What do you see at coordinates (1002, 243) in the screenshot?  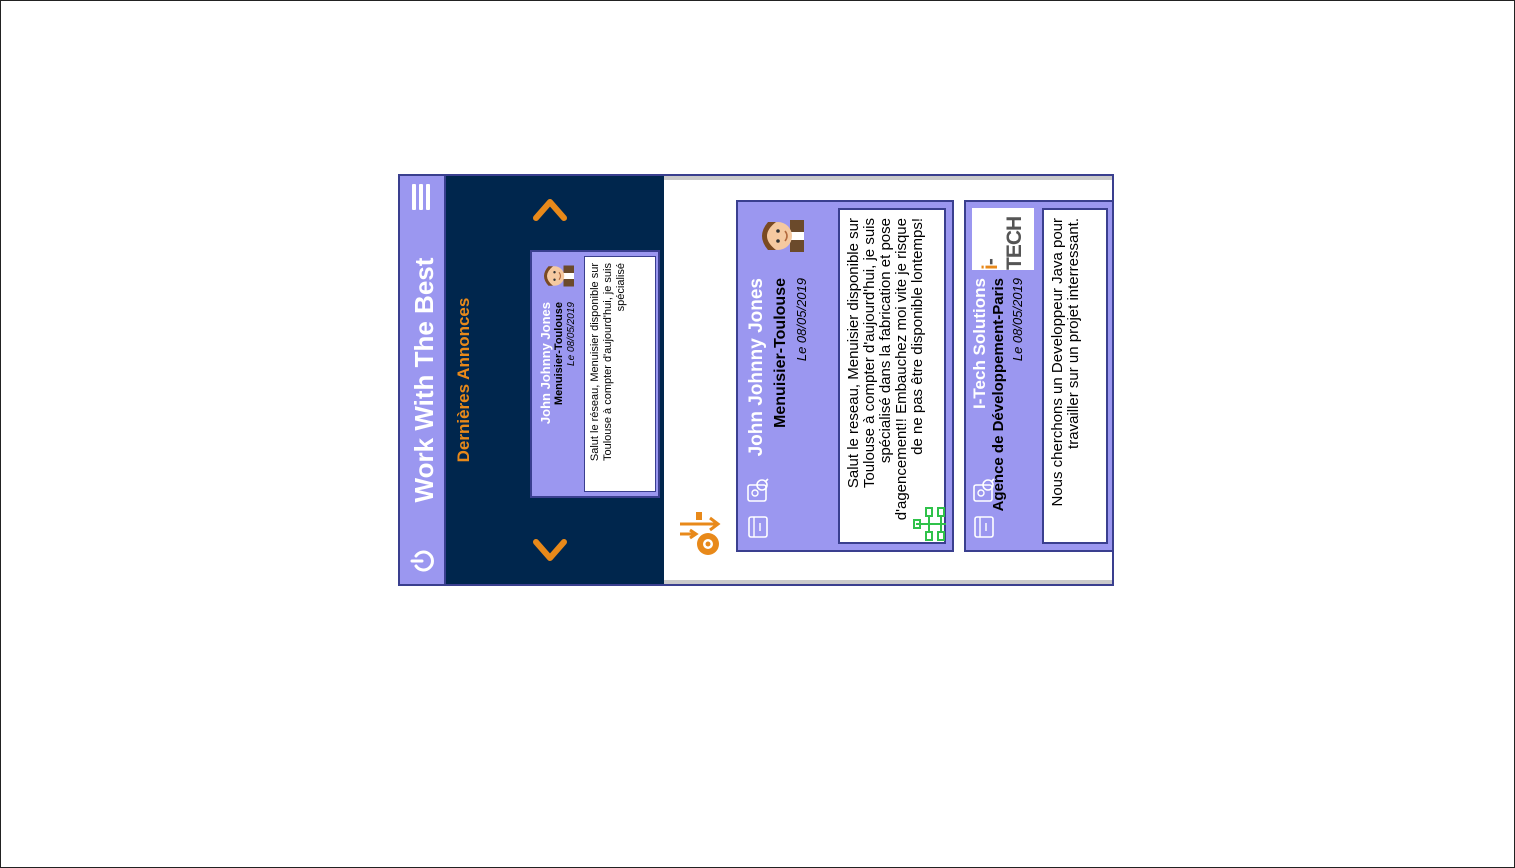 I see `logo-text: -TECH` at bounding box center [1002, 243].